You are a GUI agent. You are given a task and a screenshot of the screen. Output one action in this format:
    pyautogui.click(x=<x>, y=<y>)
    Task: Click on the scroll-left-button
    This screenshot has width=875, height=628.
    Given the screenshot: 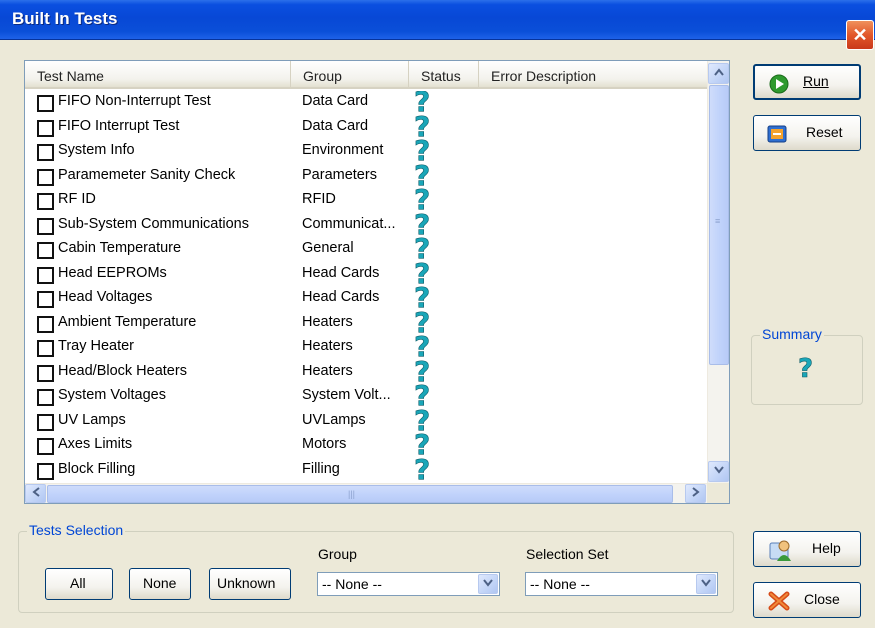 What is the action you would take?
    pyautogui.click(x=35, y=493)
    